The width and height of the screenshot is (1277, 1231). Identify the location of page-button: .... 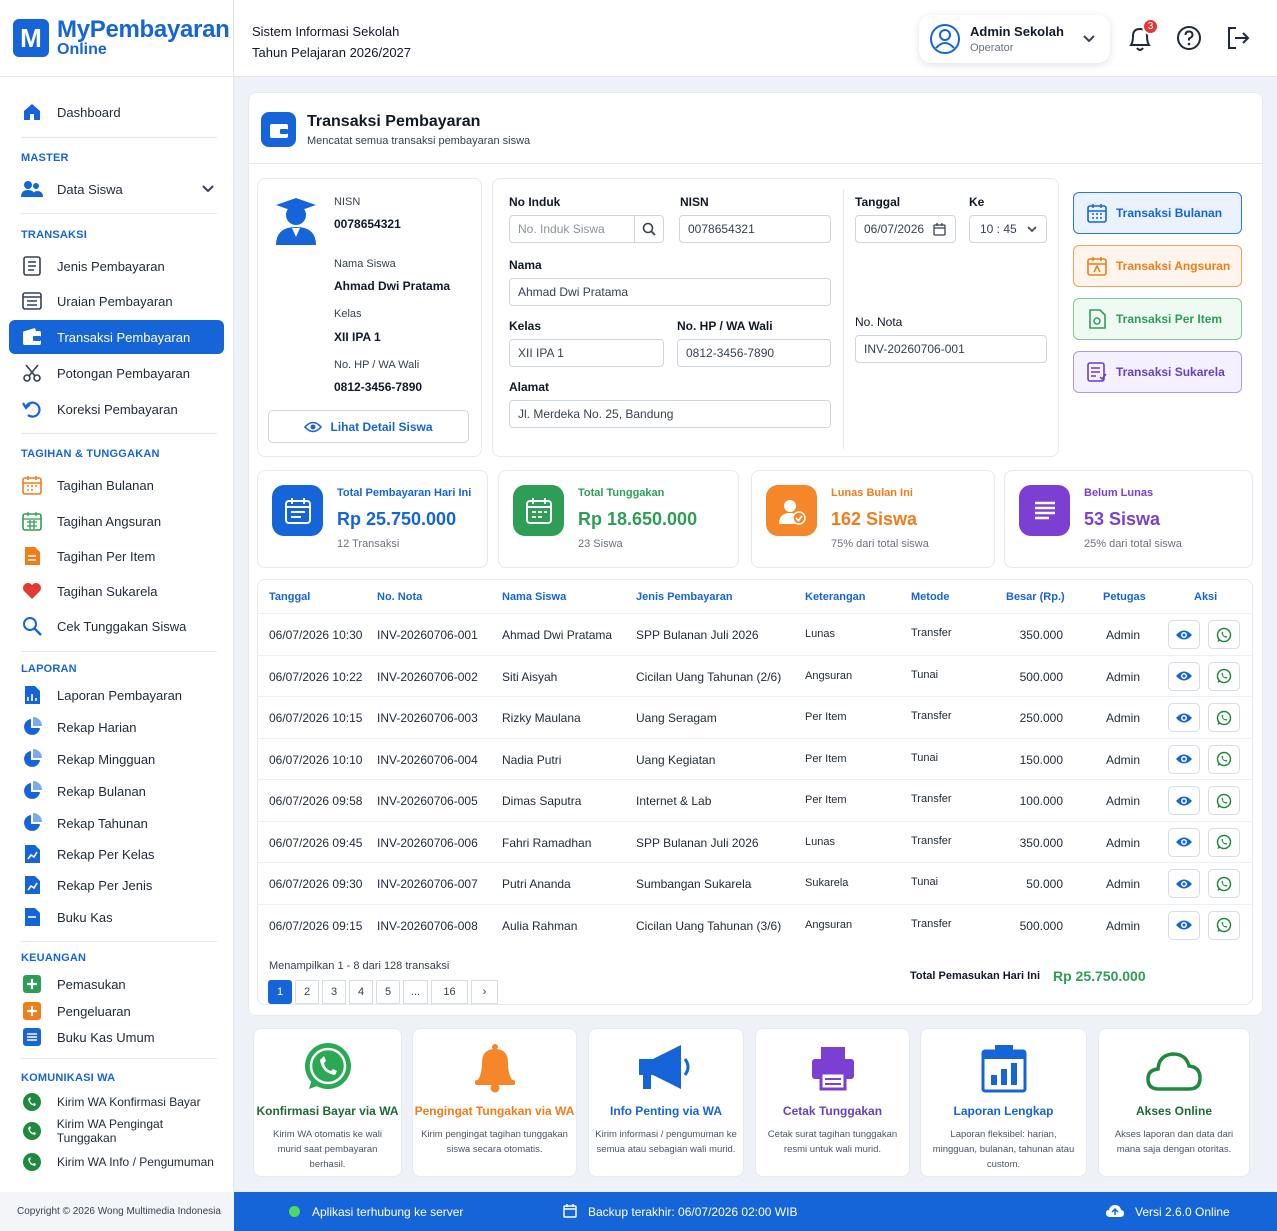
(415, 992).